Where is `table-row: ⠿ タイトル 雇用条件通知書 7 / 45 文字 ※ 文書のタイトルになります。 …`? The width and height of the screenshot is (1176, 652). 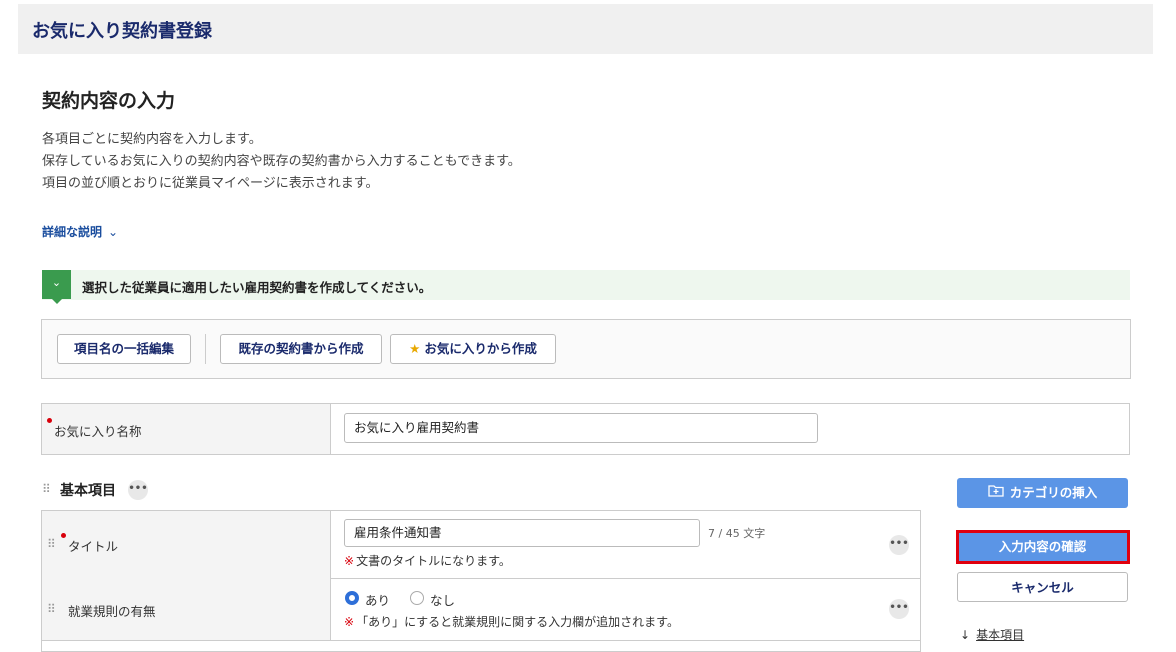
table-row: ⠿ タイトル 雇用条件通知書 7 / 45 文字 ※ 文書のタイトルになります。 … is located at coordinates (481, 545).